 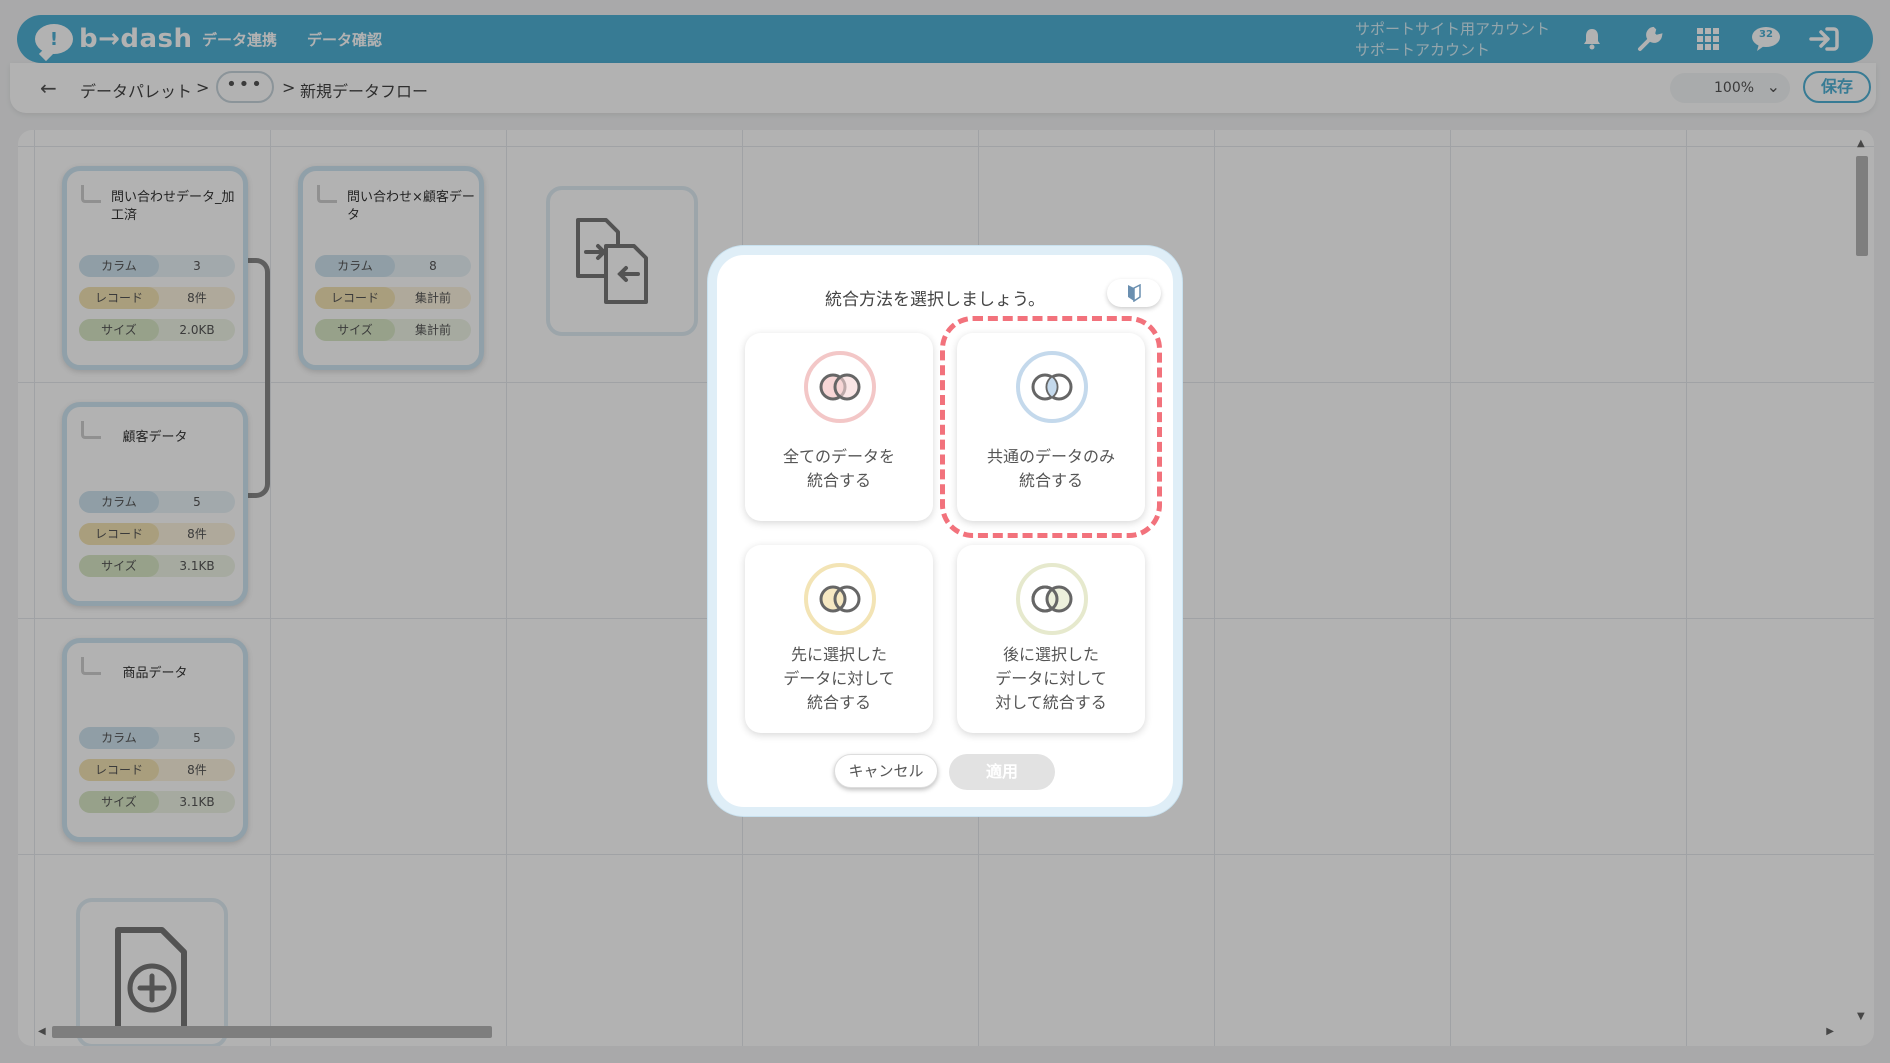 I want to click on beginner-mark-icon, so click(x=1134, y=293).